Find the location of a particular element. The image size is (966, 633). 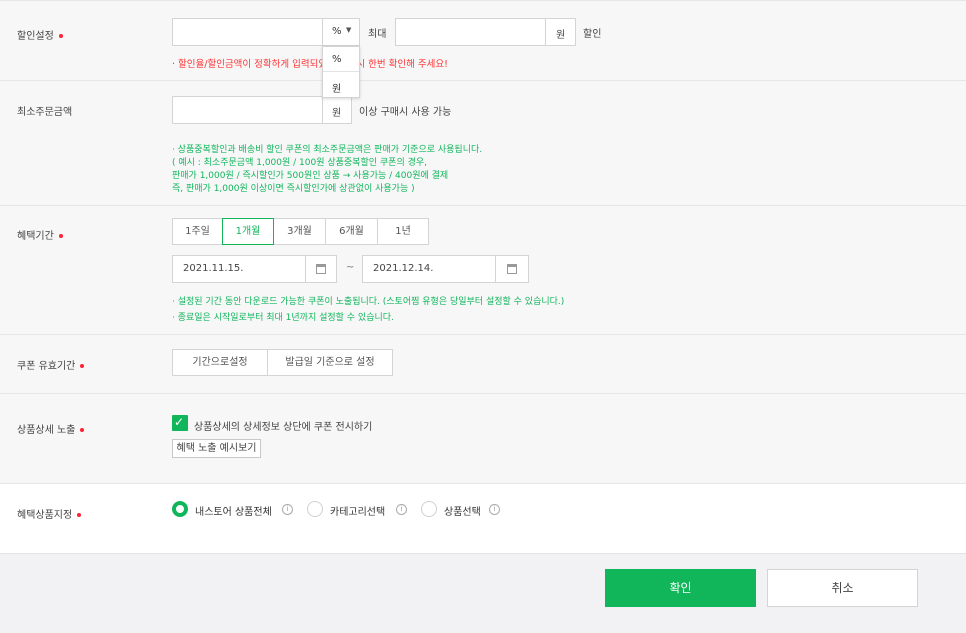

discount-unit-select: % ▼ is located at coordinates (341, 32).